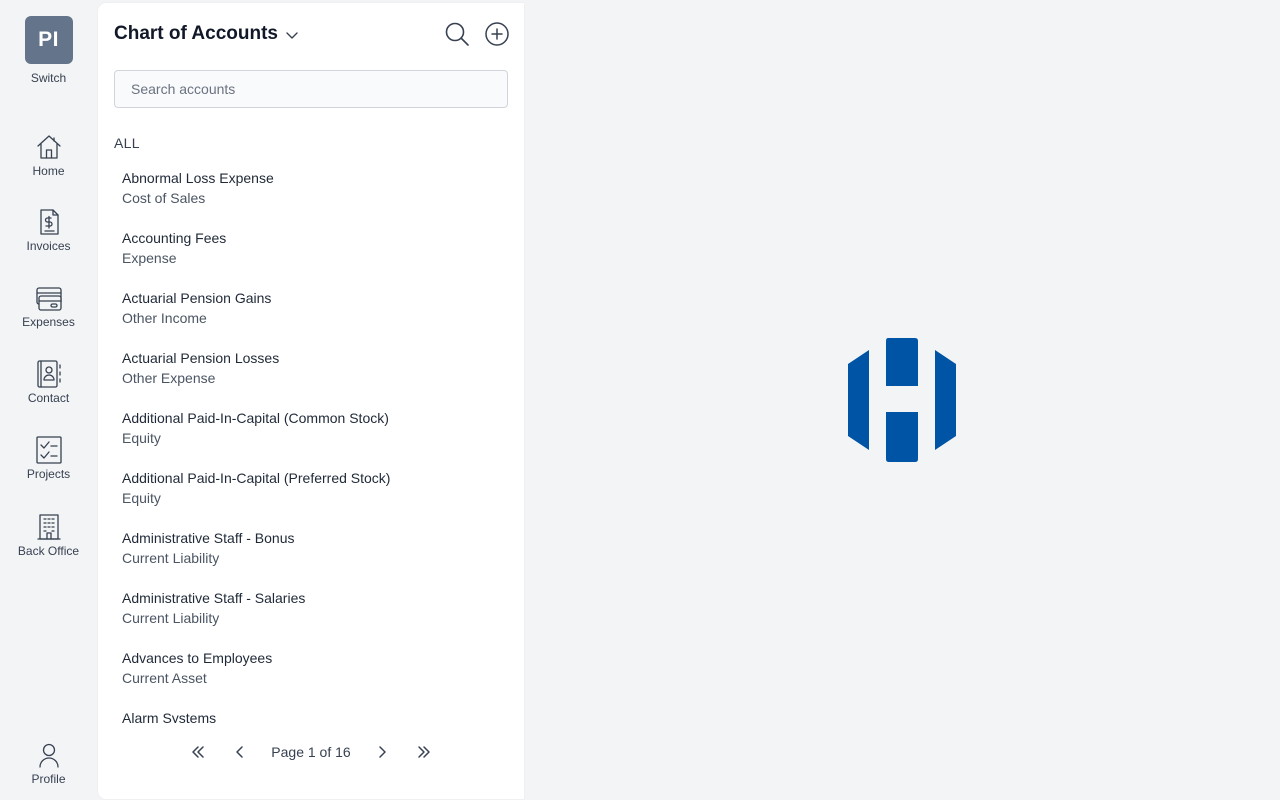 This screenshot has width=1280, height=800. I want to click on nav-item-invoices: Invoices, so click(48, 230).